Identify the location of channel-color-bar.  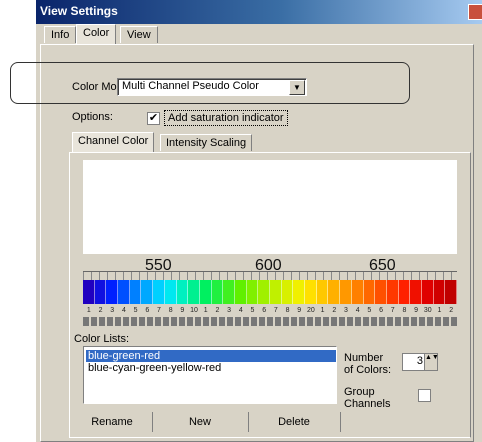
(270, 292).